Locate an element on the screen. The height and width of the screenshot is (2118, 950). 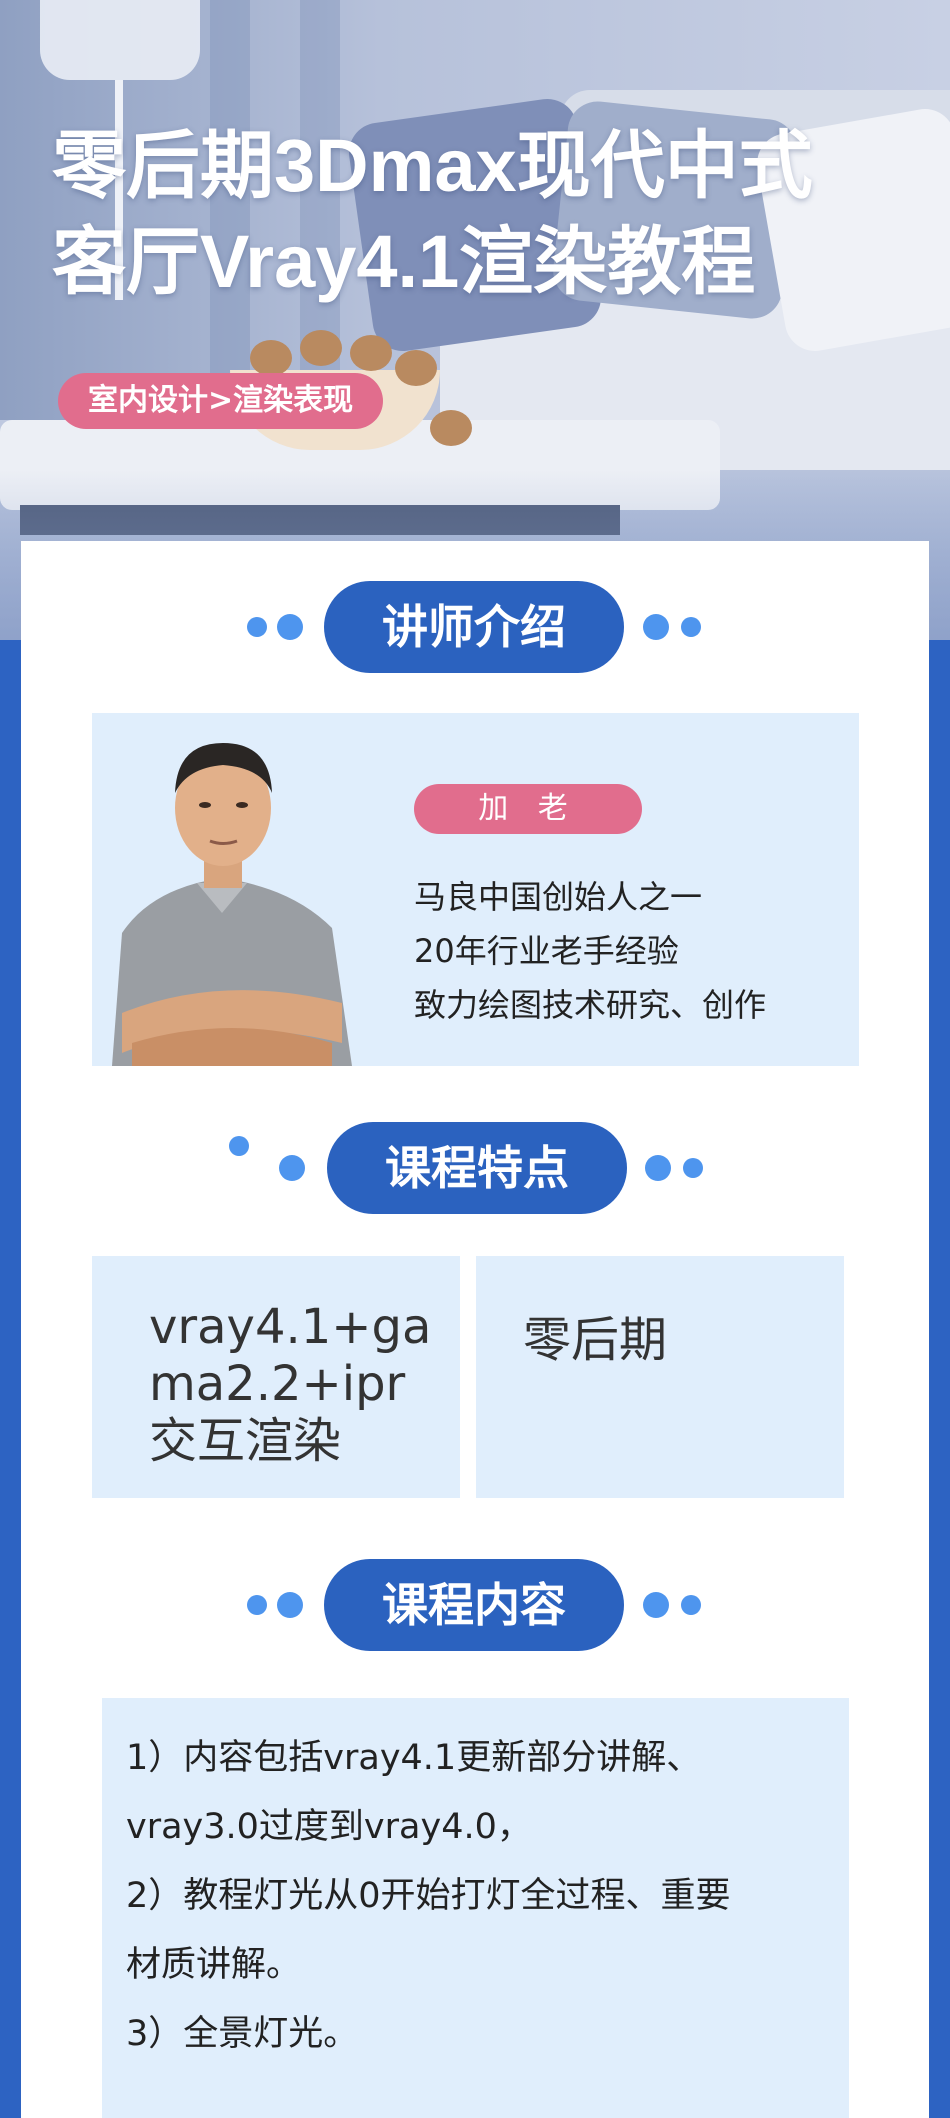
section-title-content: 课程内容 is located at coordinates (474, 1605).